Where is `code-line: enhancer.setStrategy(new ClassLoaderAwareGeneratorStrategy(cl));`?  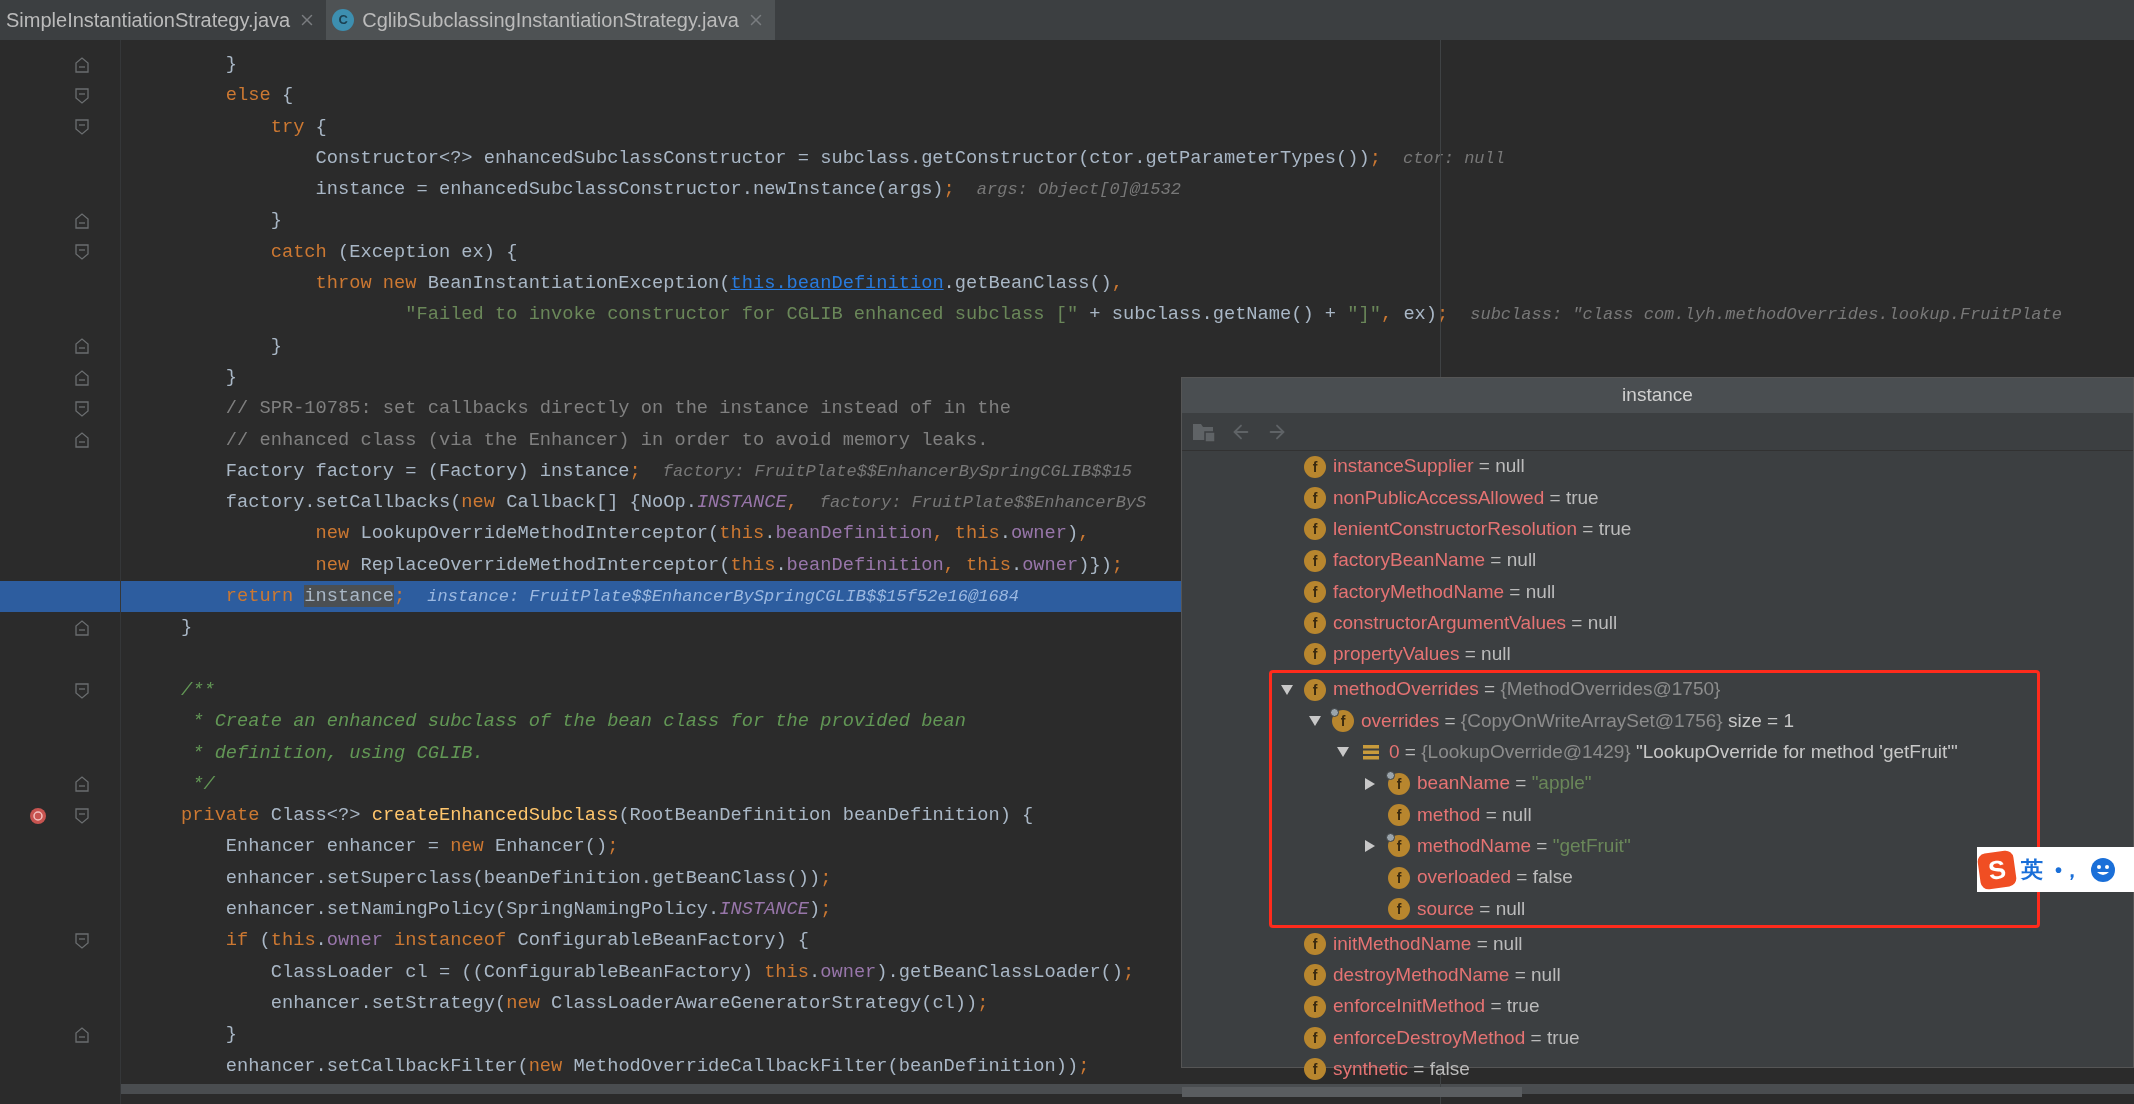 code-line: enhancer.setStrategy(new ClassLoaderAwareGeneratorStrategy(cl)); is located at coordinates (629, 1003).